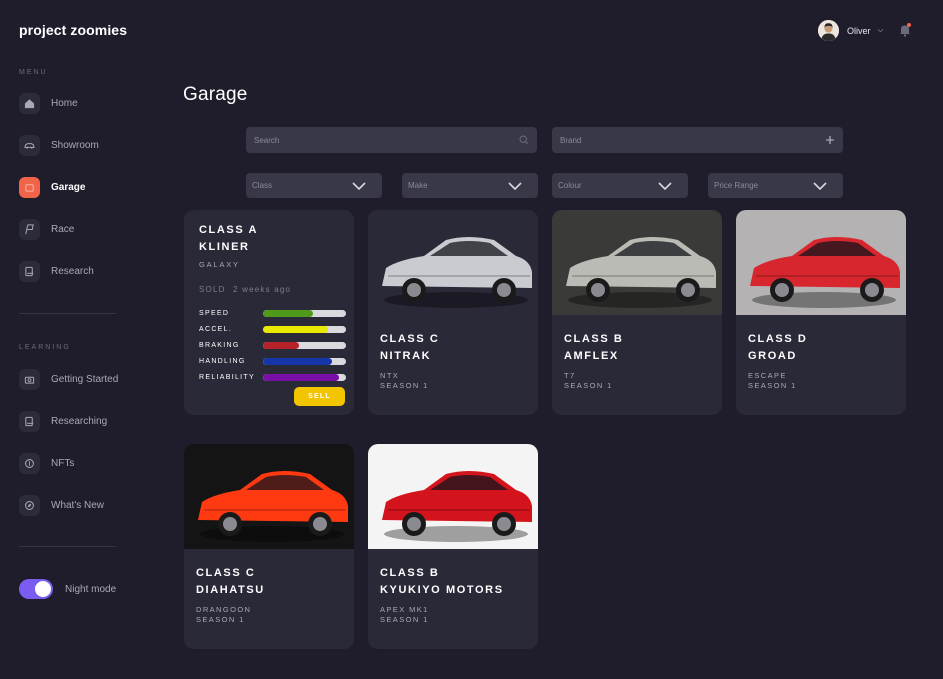 The image size is (943, 679). What do you see at coordinates (33, 72) in the screenshot?
I see `menu-section-label: MENU` at bounding box center [33, 72].